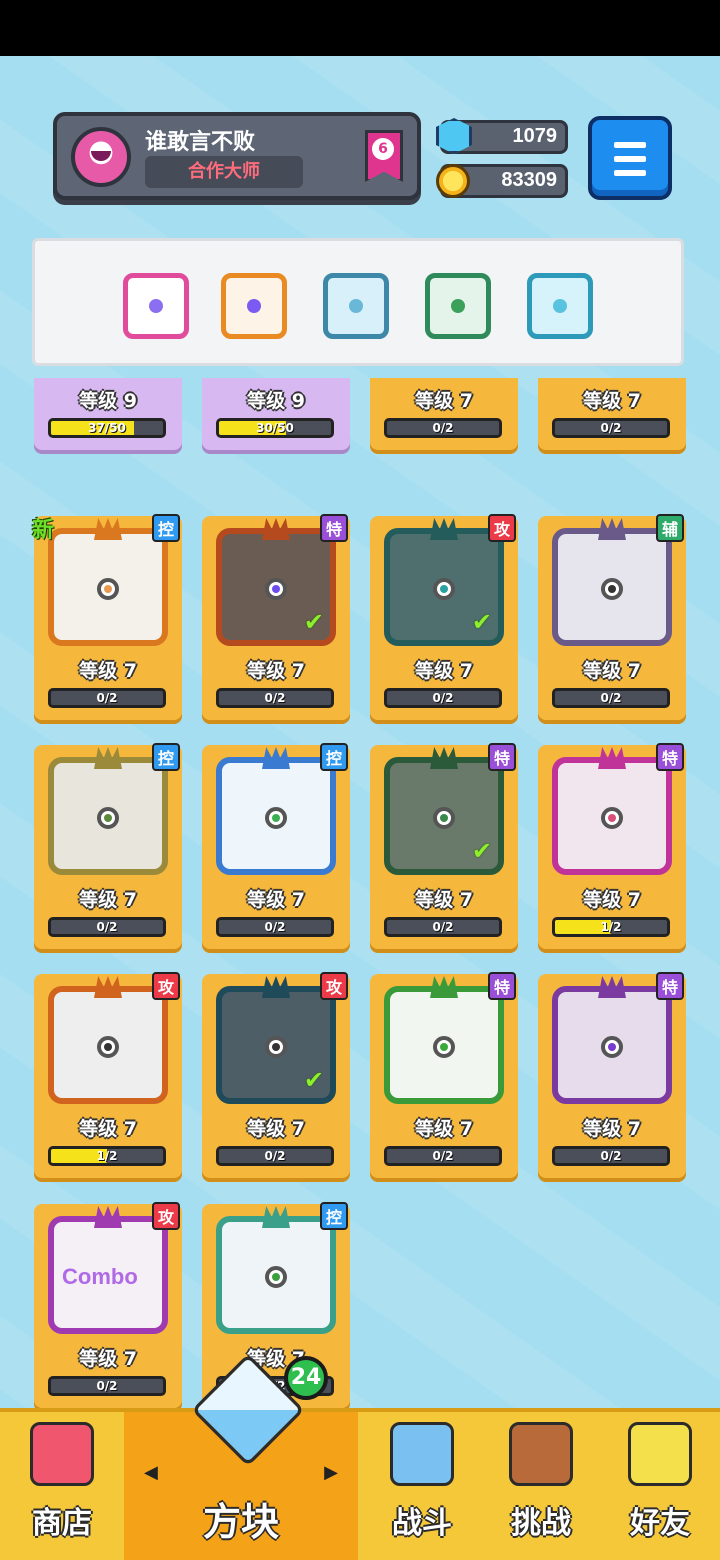 The image size is (720, 1560). What do you see at coordinates (660, 1486) in the screenshot?
I see `nav-friends: 好友` at bounding box center [660, 1486].